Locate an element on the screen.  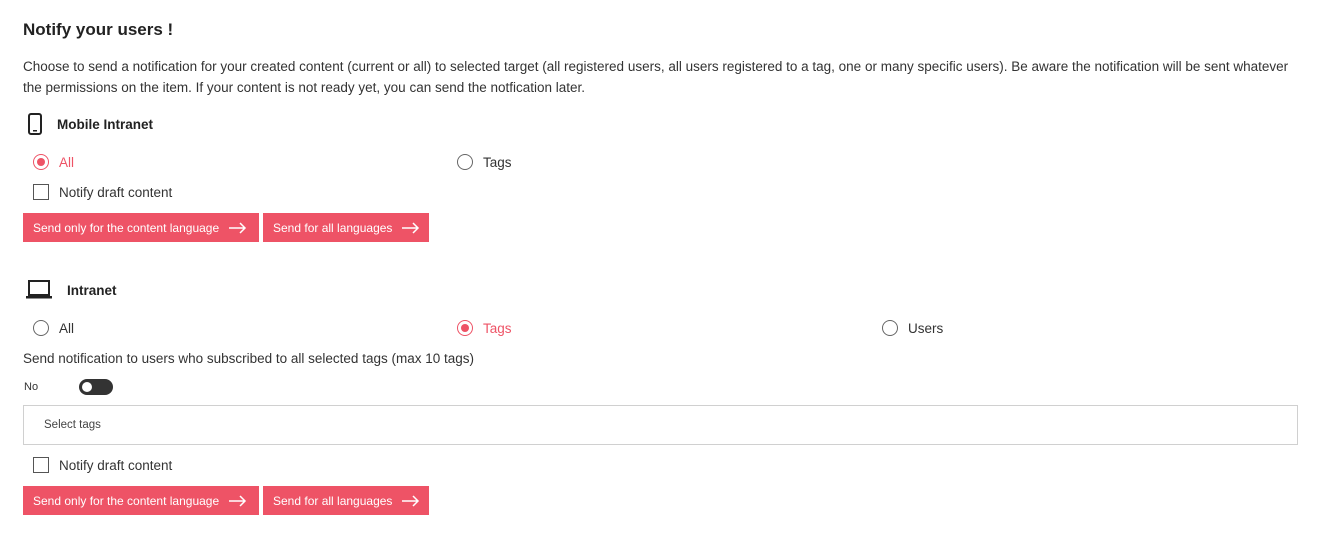
mobile-notify-draft-label: Notify draft content is located at coordinates (116, 192).